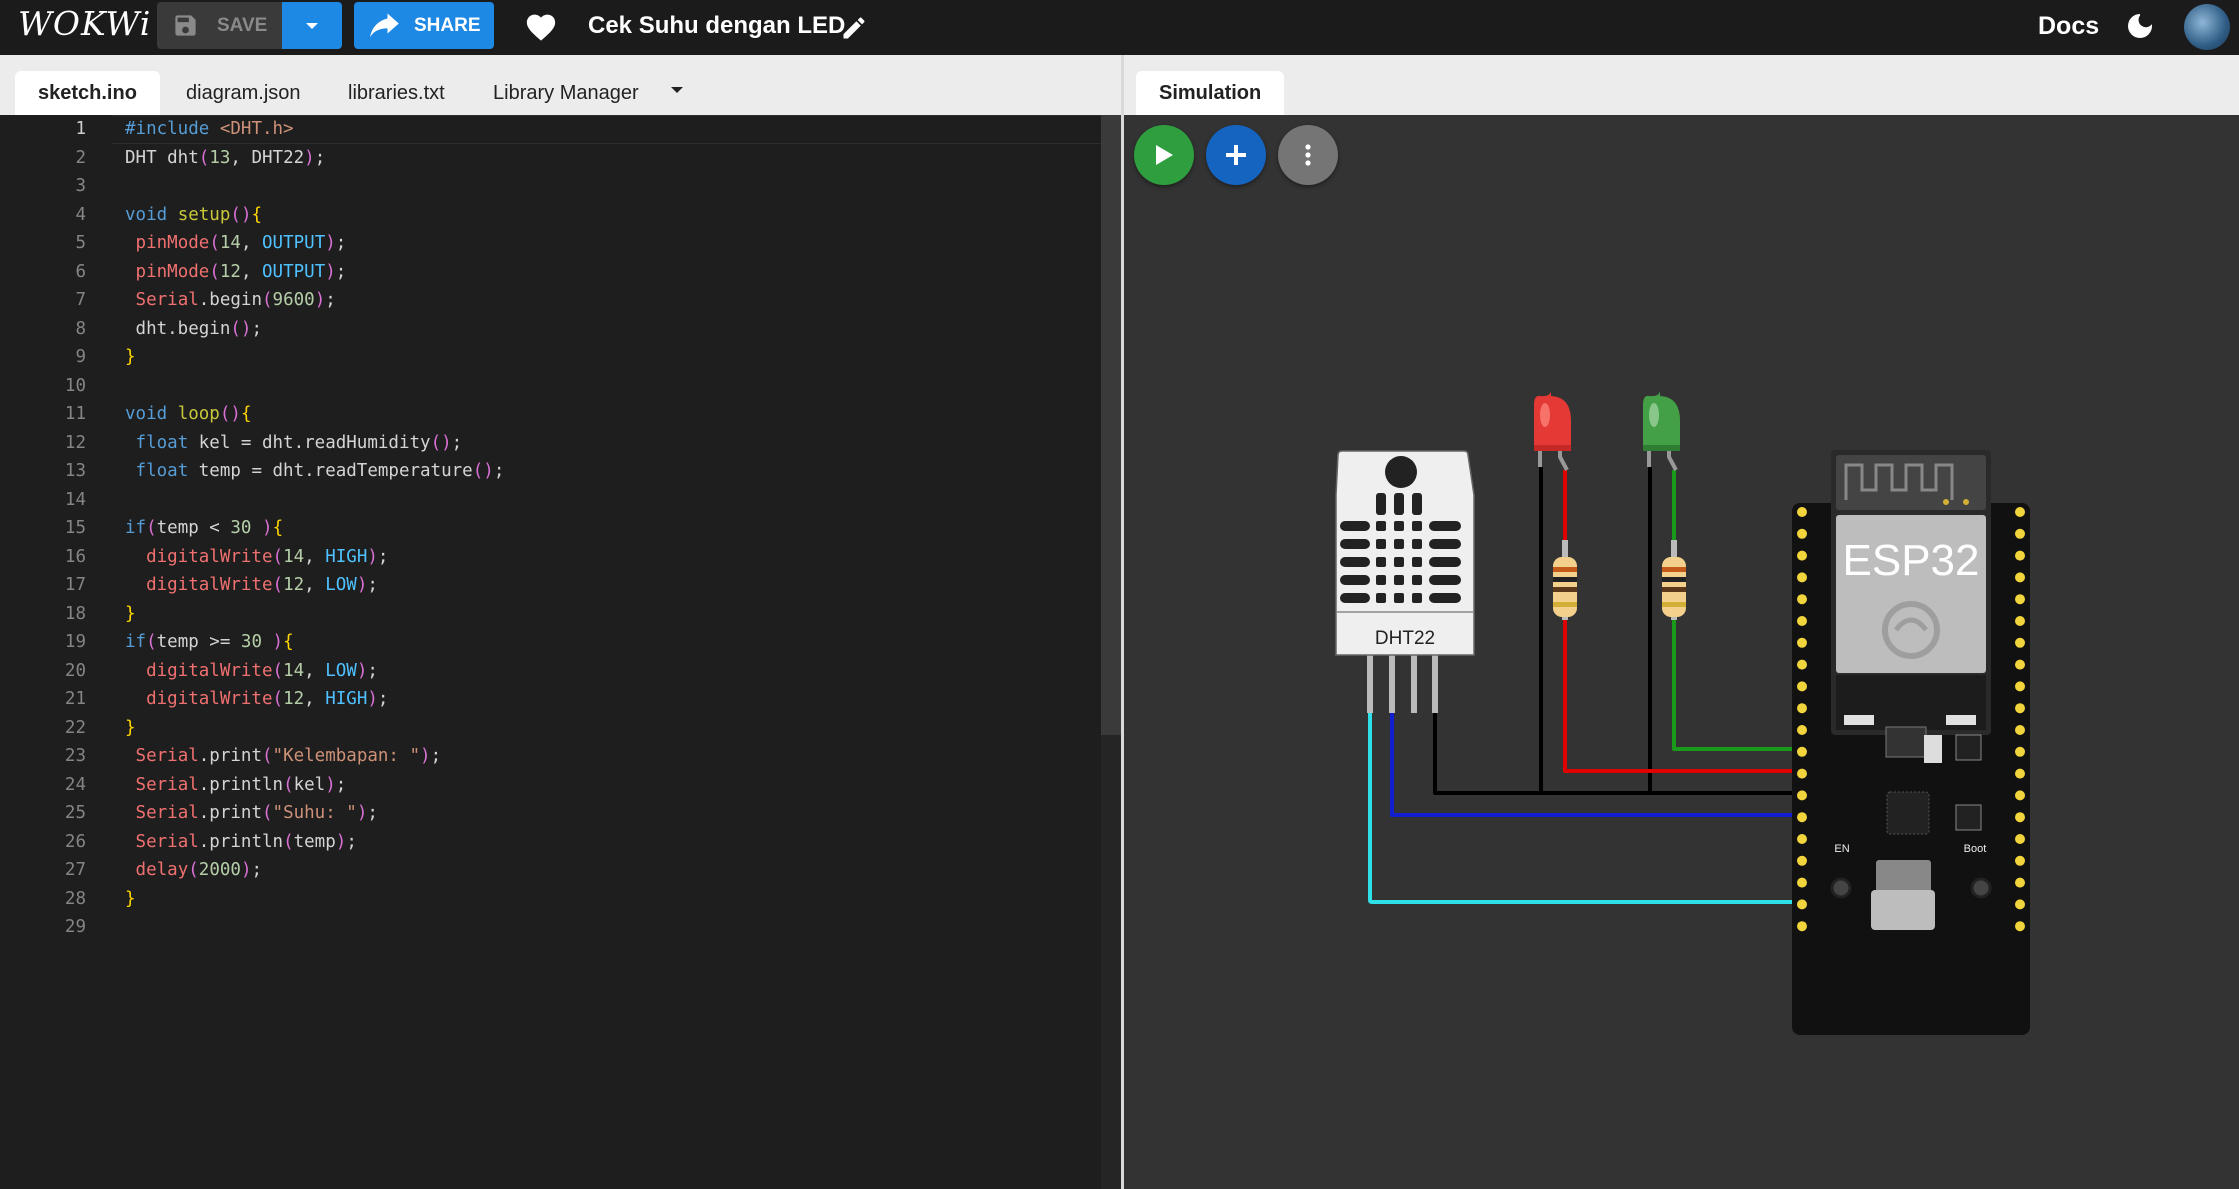  Describe the element at coordinates (315, 471) in the screenshot. I see `code-line: float temp = dht.readTemperature();` at that location.